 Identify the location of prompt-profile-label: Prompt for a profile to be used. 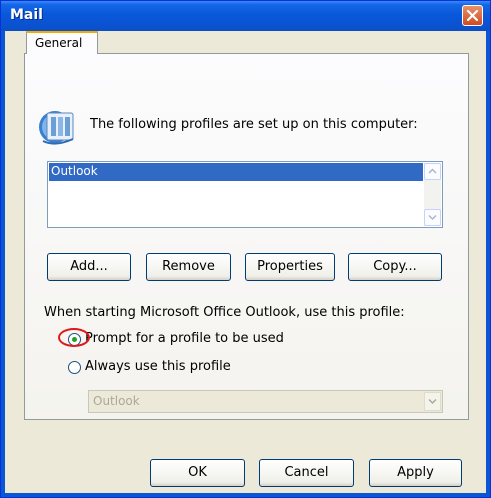
(184, 338).